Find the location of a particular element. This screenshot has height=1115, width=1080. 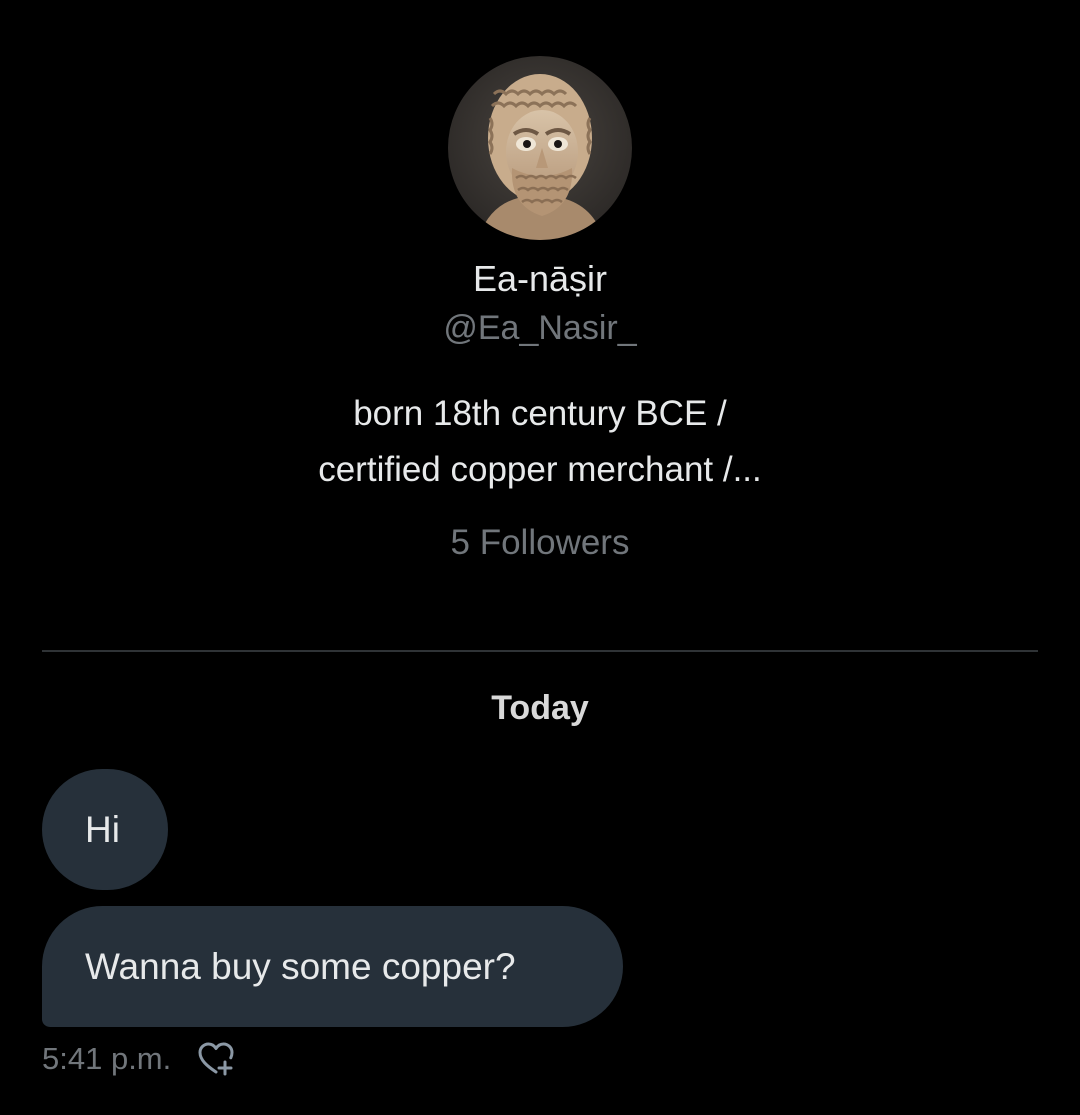

bearded-statue-avatar-icon is located at coordinates (540, 148).